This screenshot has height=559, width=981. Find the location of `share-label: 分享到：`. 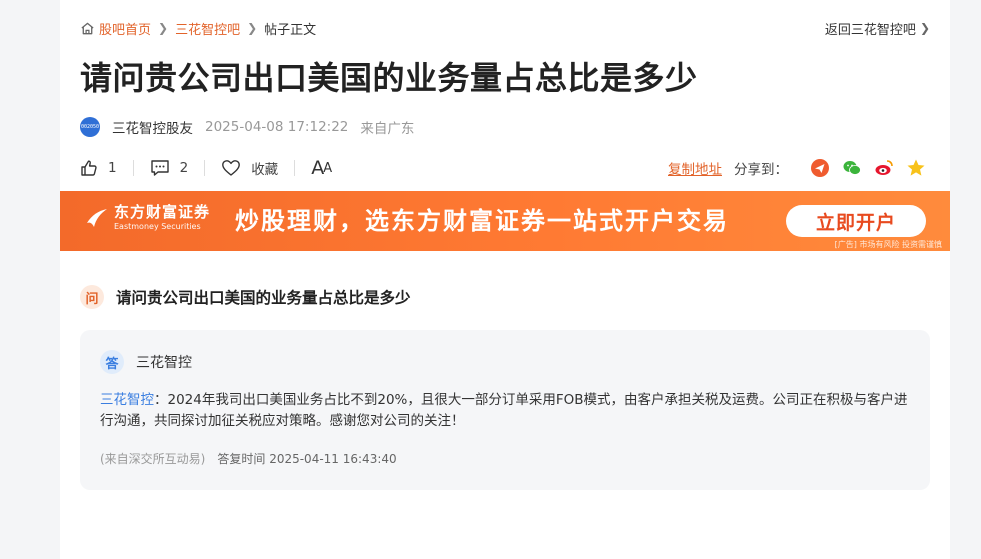

share-label: 分享到： is located at coordinates (761, 170).